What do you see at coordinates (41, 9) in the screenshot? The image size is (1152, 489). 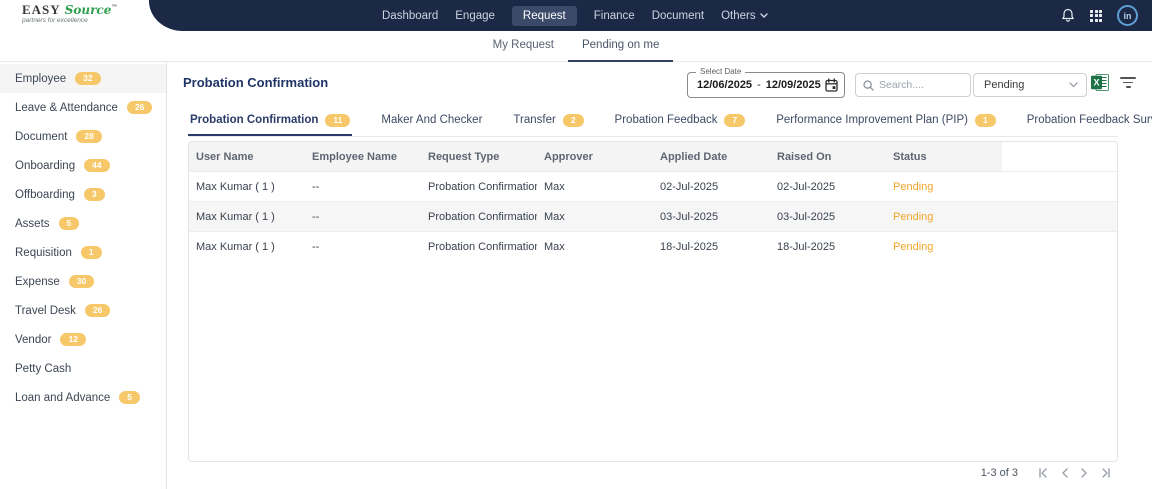 I see `brand-name: EASY` at bounding box center [41, 9].